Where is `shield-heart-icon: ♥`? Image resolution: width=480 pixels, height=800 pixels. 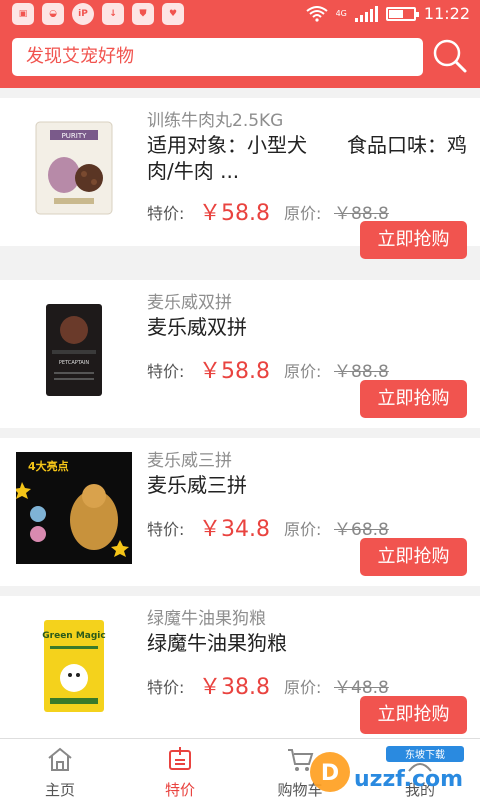
shield-heart-icon: ♥ is located at coordinates (173, 14).